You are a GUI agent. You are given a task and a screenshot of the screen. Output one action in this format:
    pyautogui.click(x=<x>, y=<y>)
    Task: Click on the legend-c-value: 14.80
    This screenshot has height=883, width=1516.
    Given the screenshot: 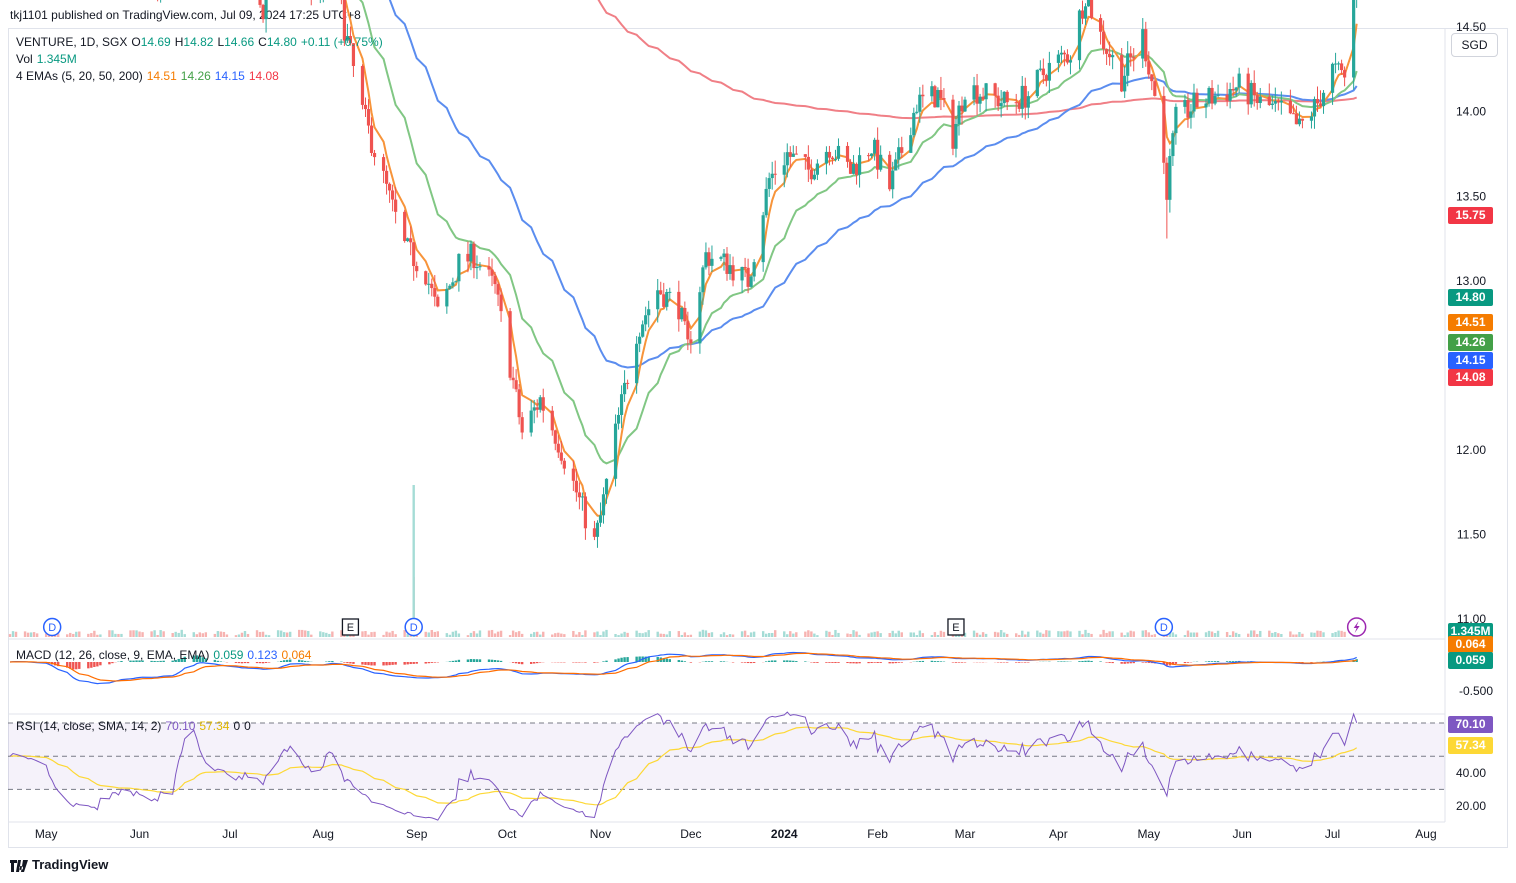 What is the action you would take?
    pyautogui.click(x=281, y=42)
    